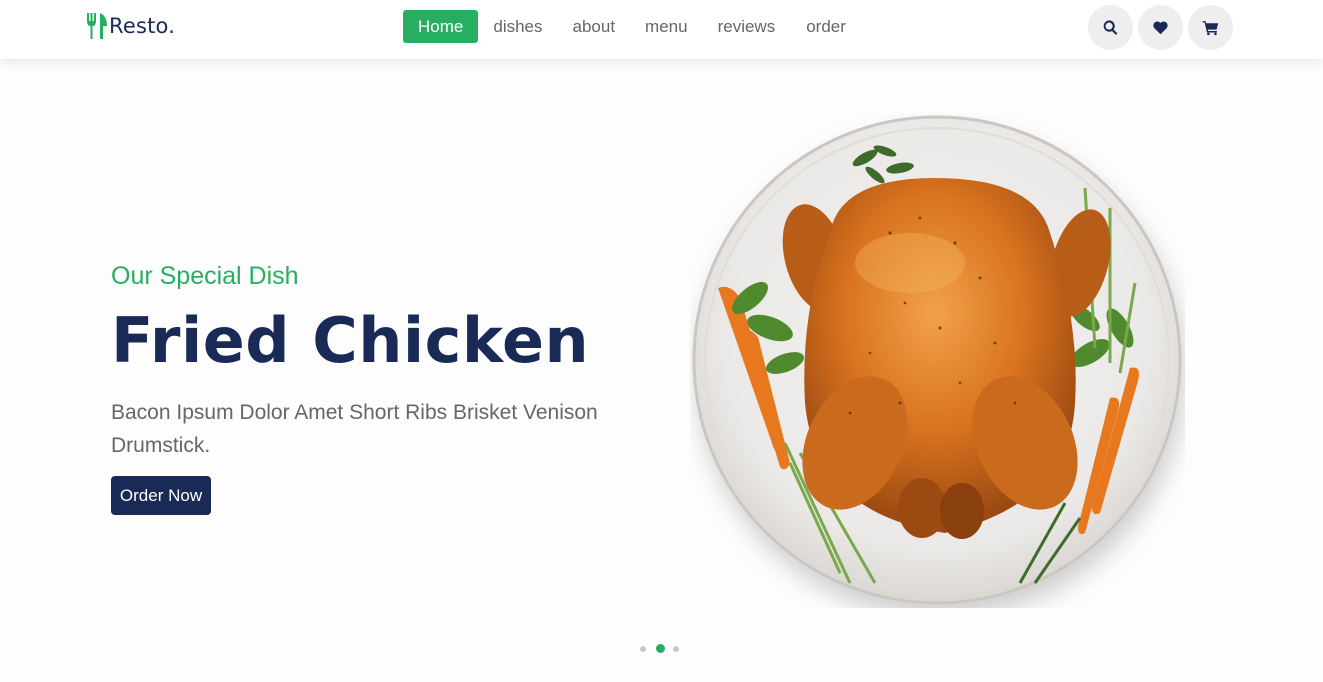 The image size is (1323, 682). Describe the element at coordinates (161, 495) in the screenshot. I see `order-now-button: Order Now` at that location.